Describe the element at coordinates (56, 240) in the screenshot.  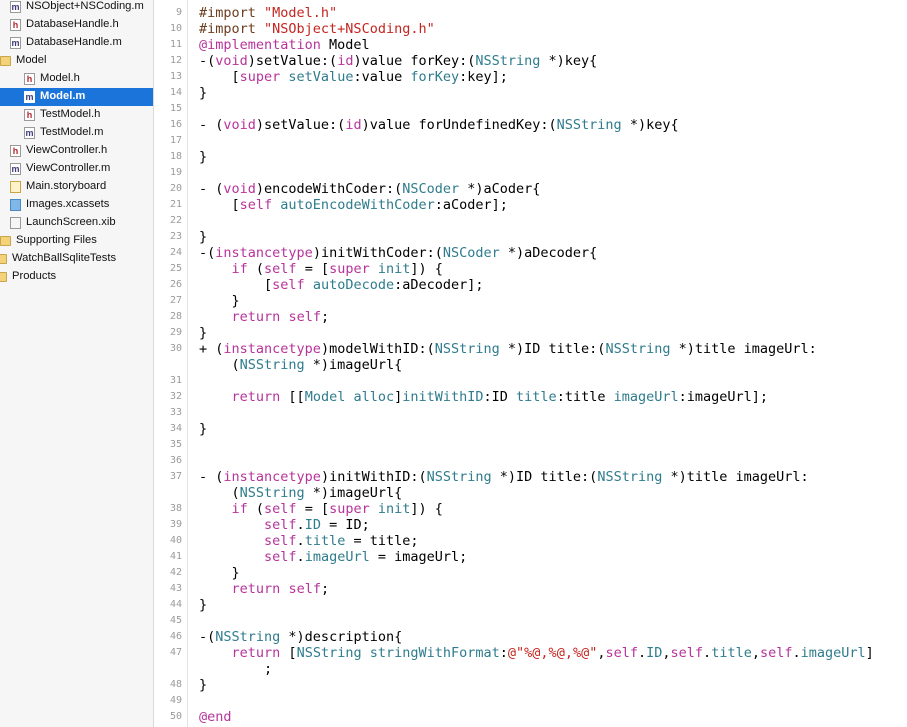
I see `navigator-item-label: Supporting Files` at that location.